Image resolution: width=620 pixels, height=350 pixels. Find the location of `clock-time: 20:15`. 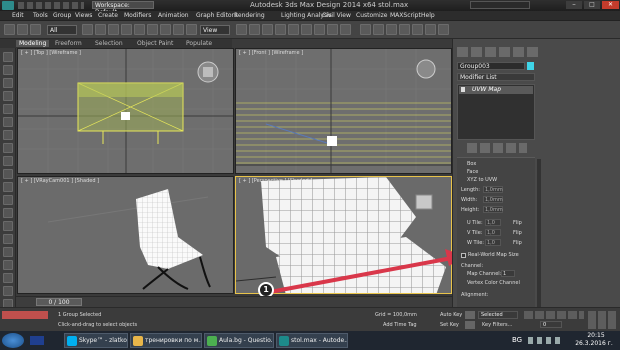

clock-time: 20:15 is located at coordinates (596, 335).